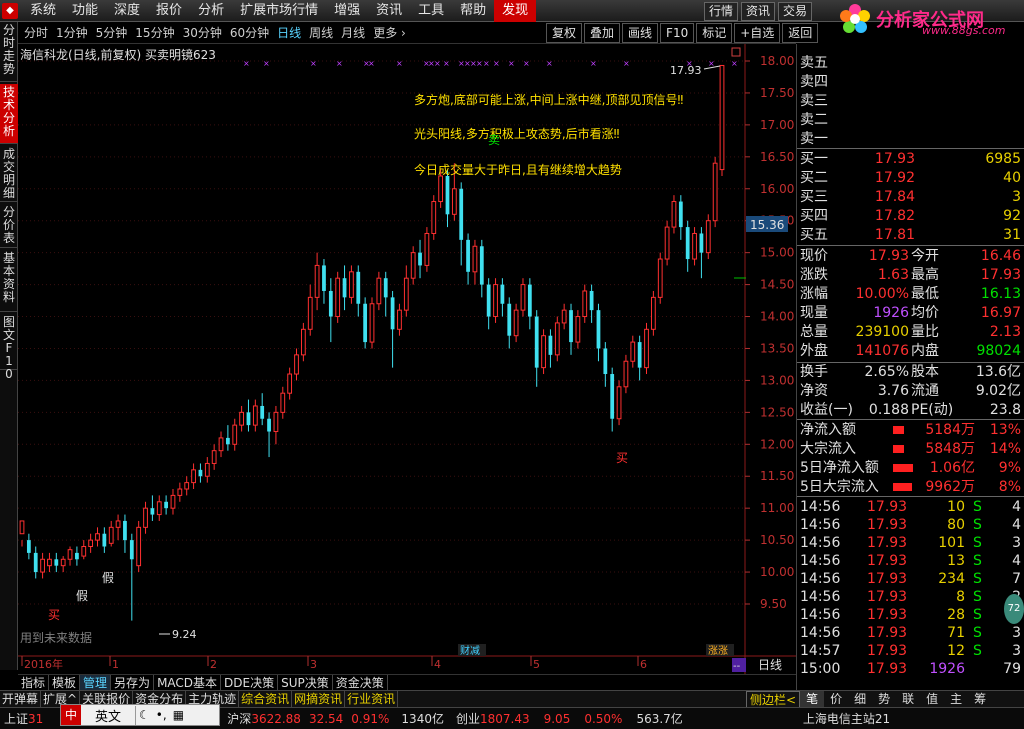 This screenshot has width=1024, height=729. Describe the element at coordinates (814, 256) in the screenshot. I see `stat-label: 现价` at that location.